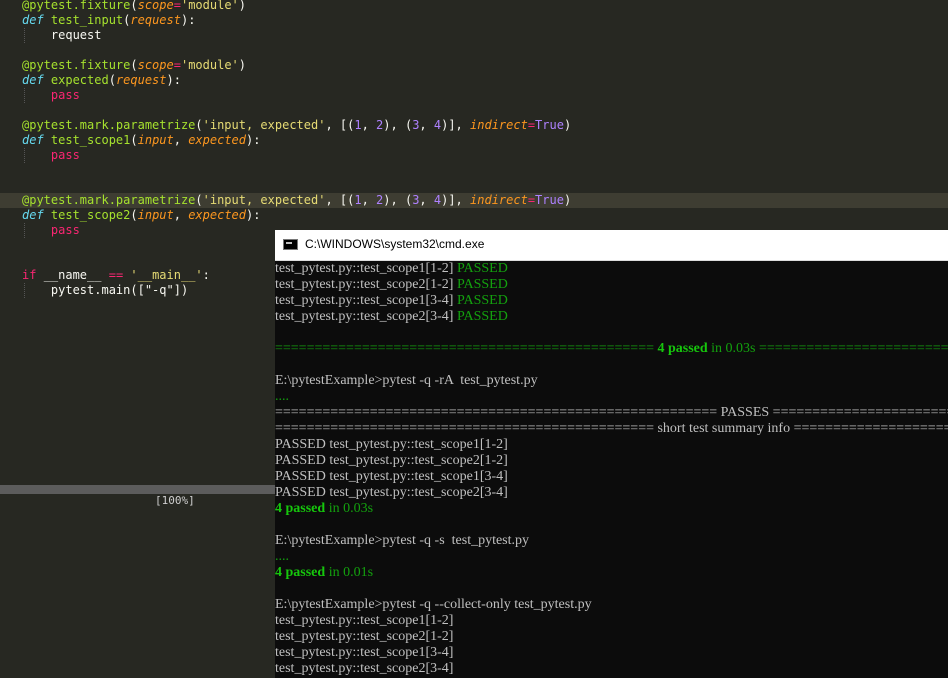 The height and width of the screenshot is (678, 948). What do you see at coordinates (391, 461) in the screenshot?
I see `console-line: PASSED test_pytest.py::test_scope2[1-2]` at bounding box center [391, 461].